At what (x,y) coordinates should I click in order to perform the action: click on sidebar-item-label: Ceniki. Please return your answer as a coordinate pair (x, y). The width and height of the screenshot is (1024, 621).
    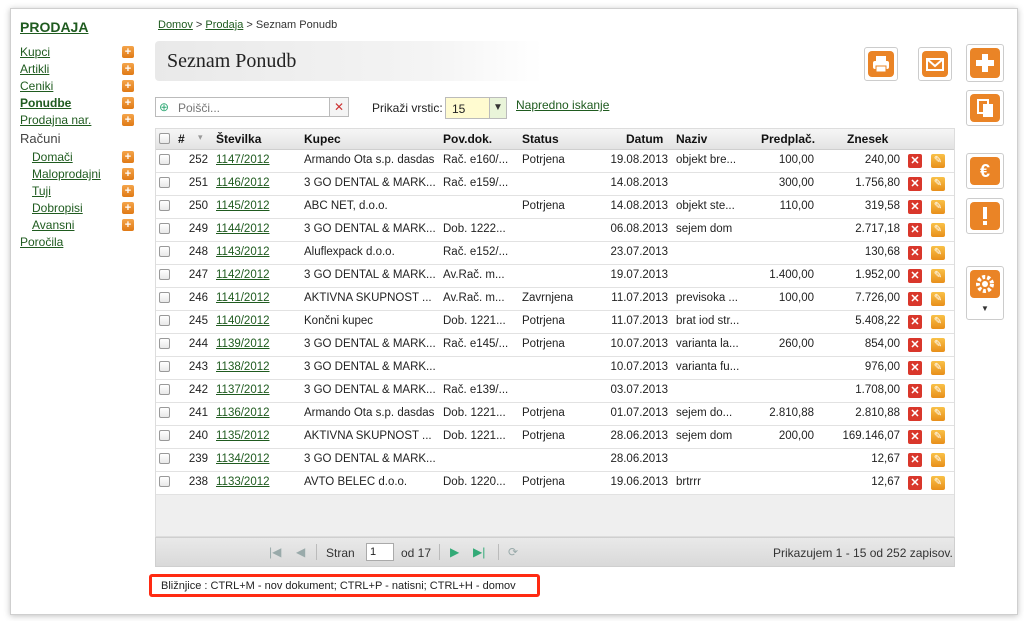
    Looking at the image, I should click on (36, 86).